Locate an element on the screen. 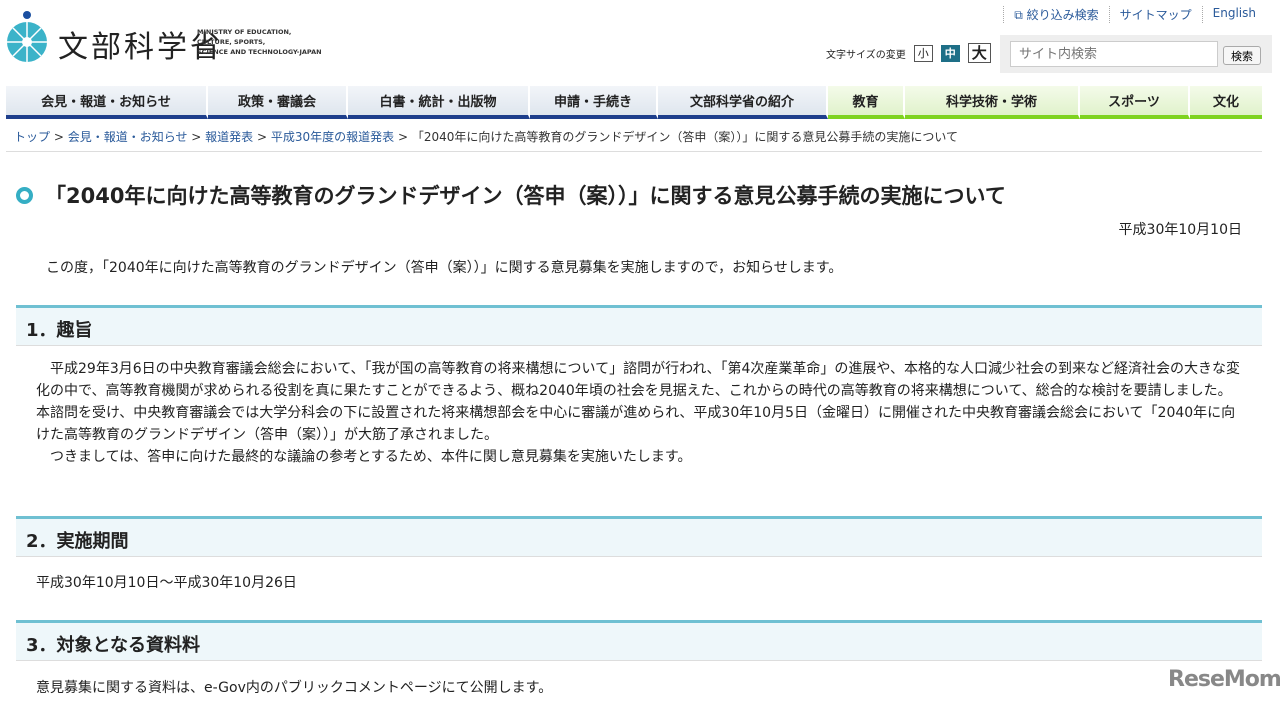  font-size-control: 文字サイズの変更 小 中 大 is located at coordinates (908, 53).